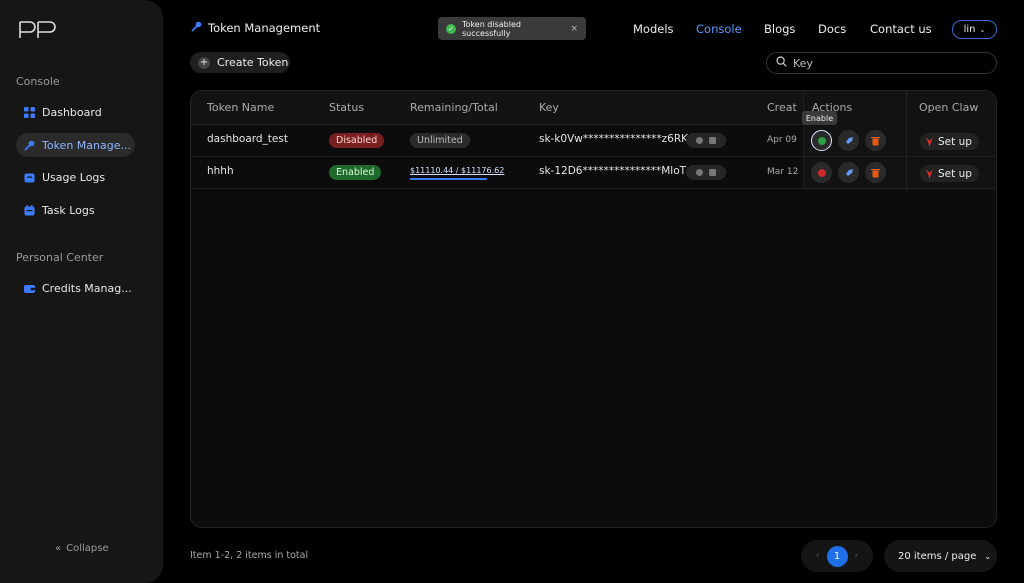 This screenshot has width=1024, height=583. I want to click on nav-models: Models, so click(653, 29).